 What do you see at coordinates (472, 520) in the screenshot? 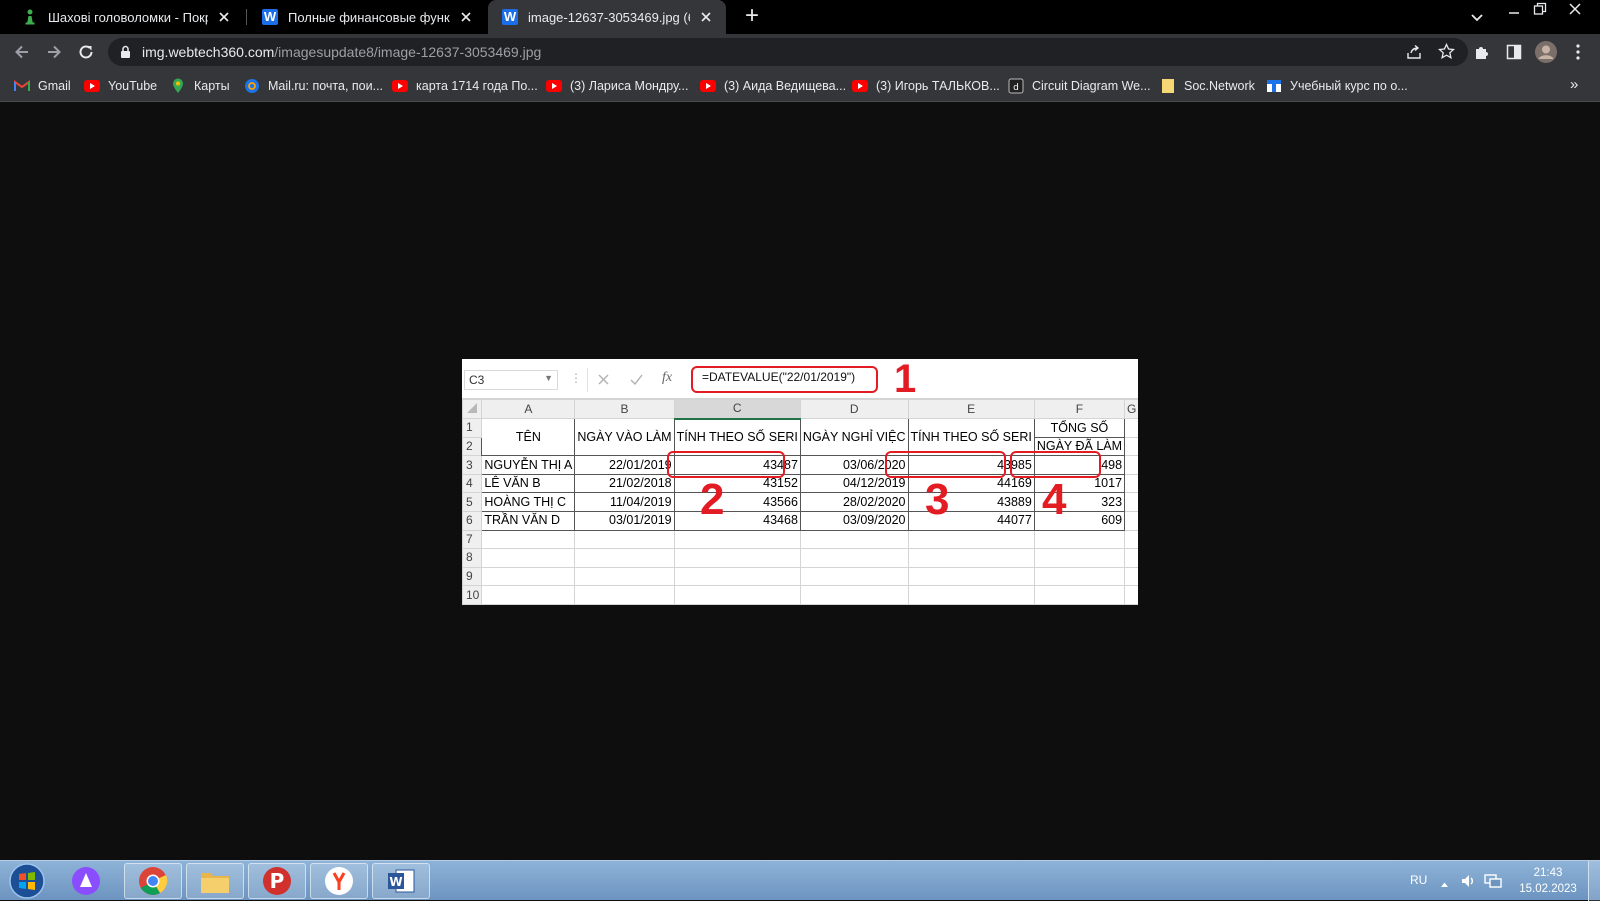
I see `row-number: 6` at bounding box center [472, 520].